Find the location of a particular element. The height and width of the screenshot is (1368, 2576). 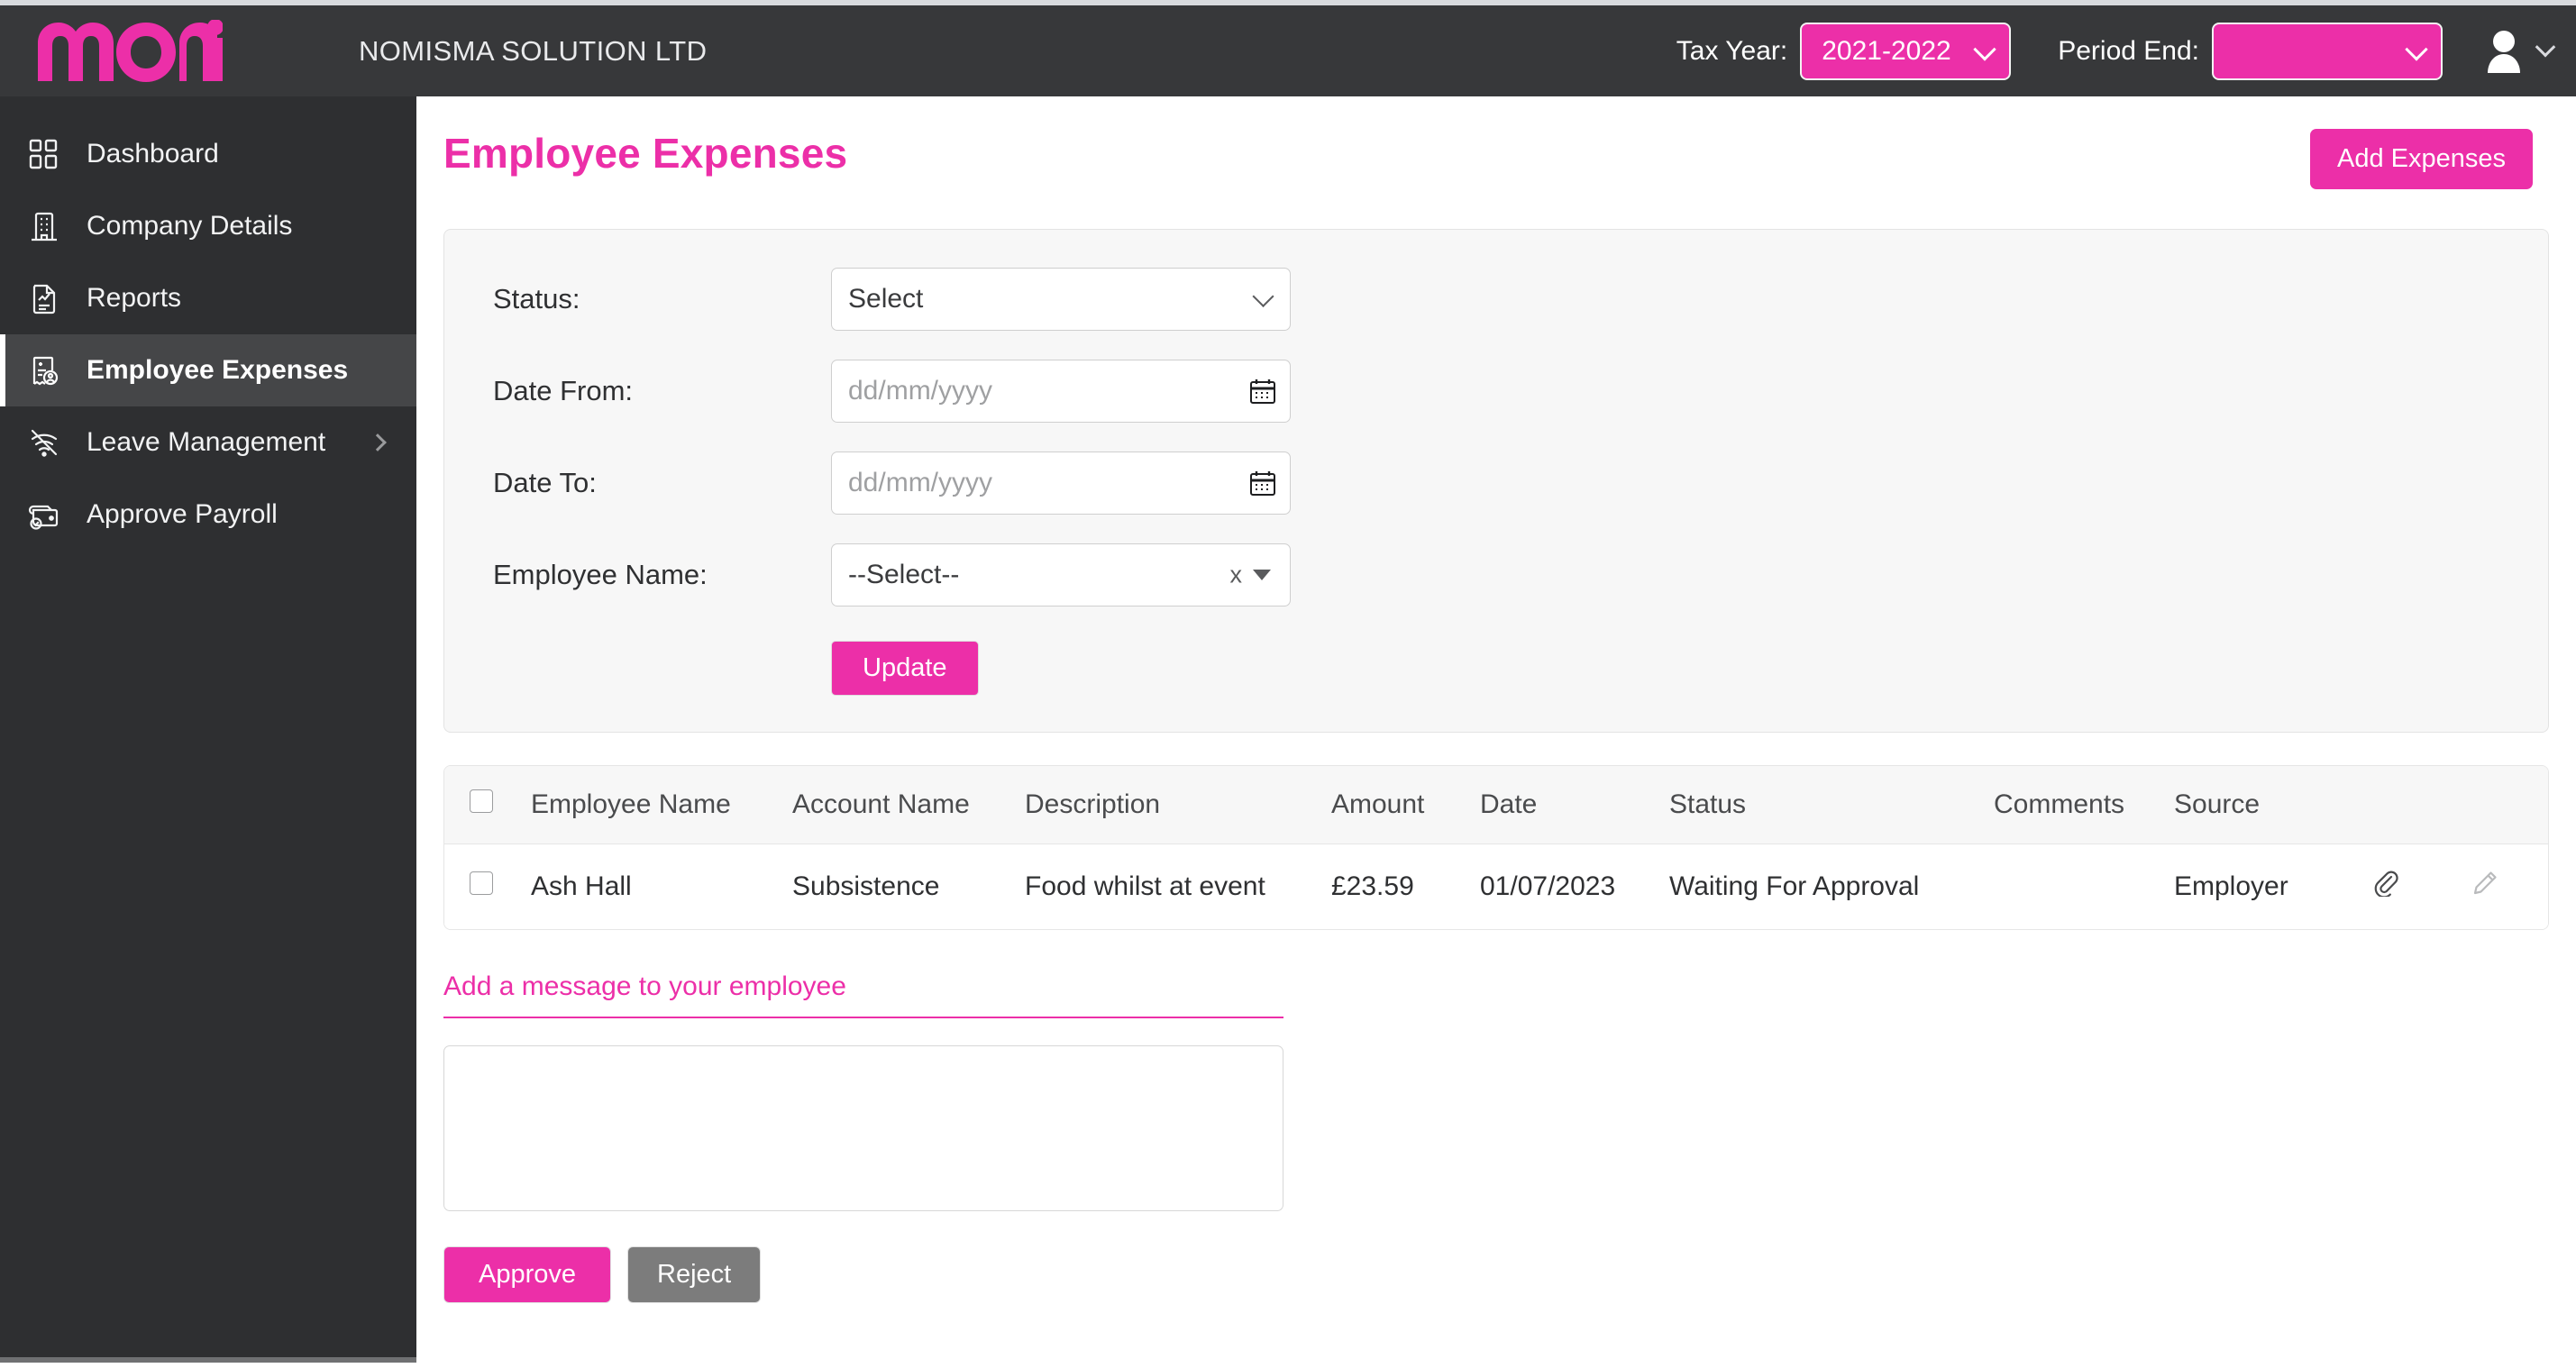

cell-status: Waiting For Approval is located at coordinates (1831, 886).